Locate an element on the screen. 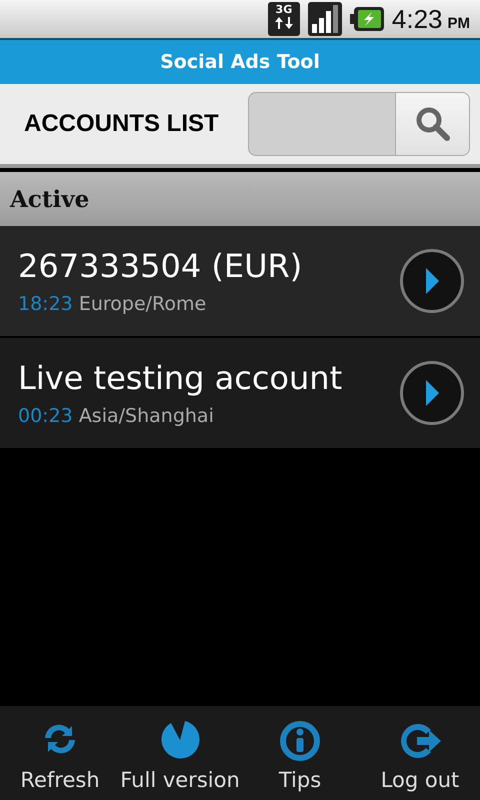 The height and width of the screenshot is (800, 480). toolbar-button: Full version is located at coordinates (180, 753).